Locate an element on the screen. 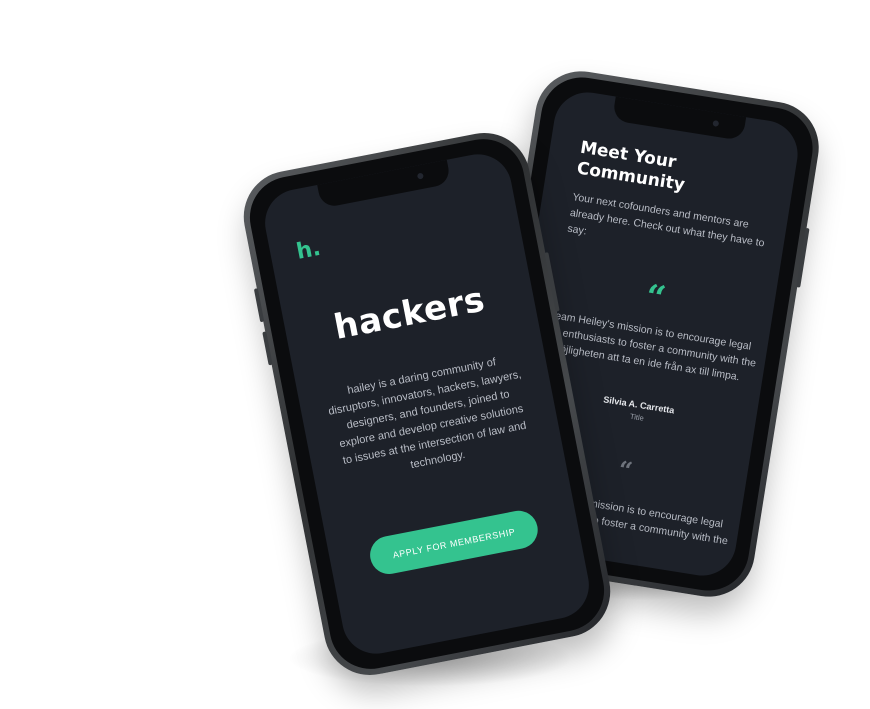 Image resolution: width=870 pixels, height=709 pixels. quote-icon: “ is located at coordinates (655, 298).